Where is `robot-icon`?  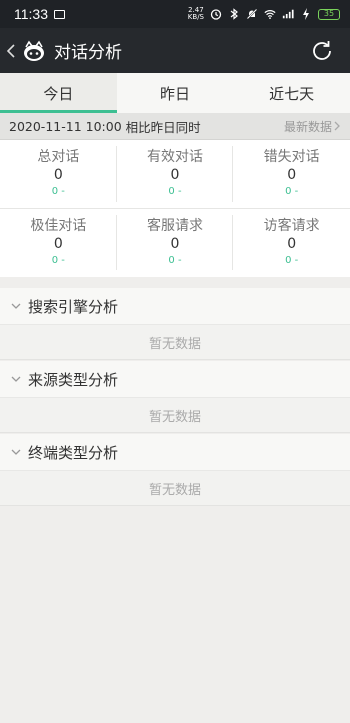
robot-icon is located at coordinates (34, 51).